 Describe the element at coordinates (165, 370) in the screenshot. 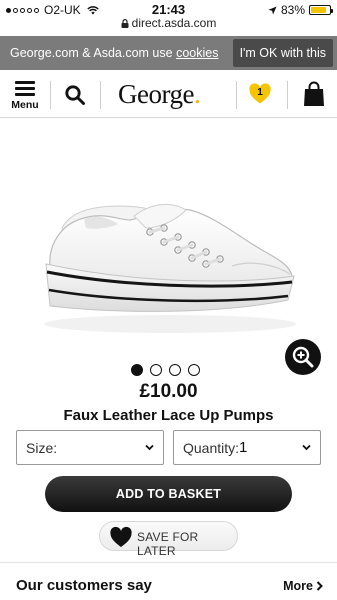

I see `carousel-dots` at that location.